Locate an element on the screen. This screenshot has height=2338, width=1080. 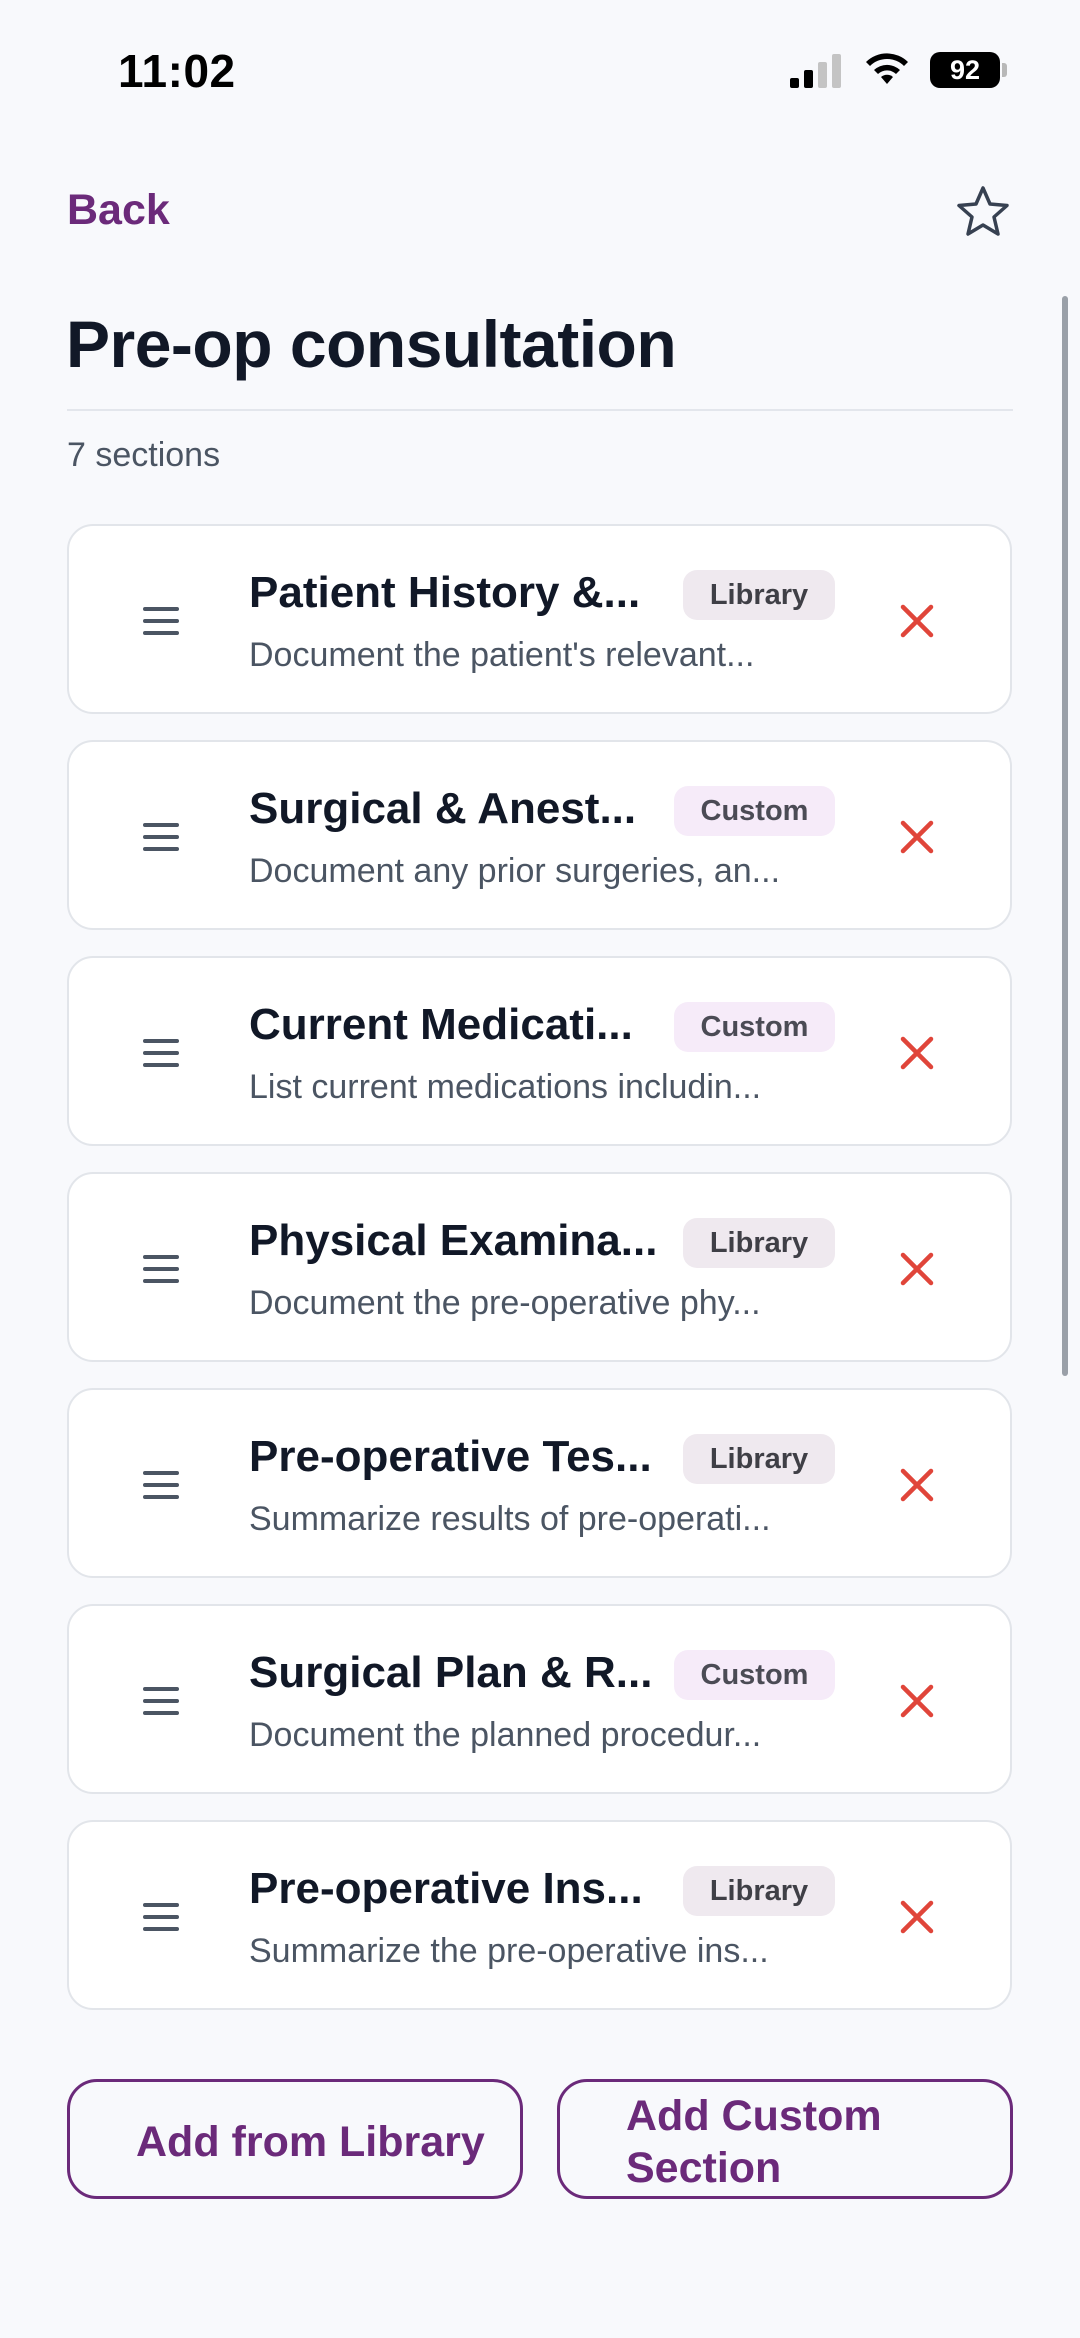
status-time: 11:02 is located at coordinates (177, 71).